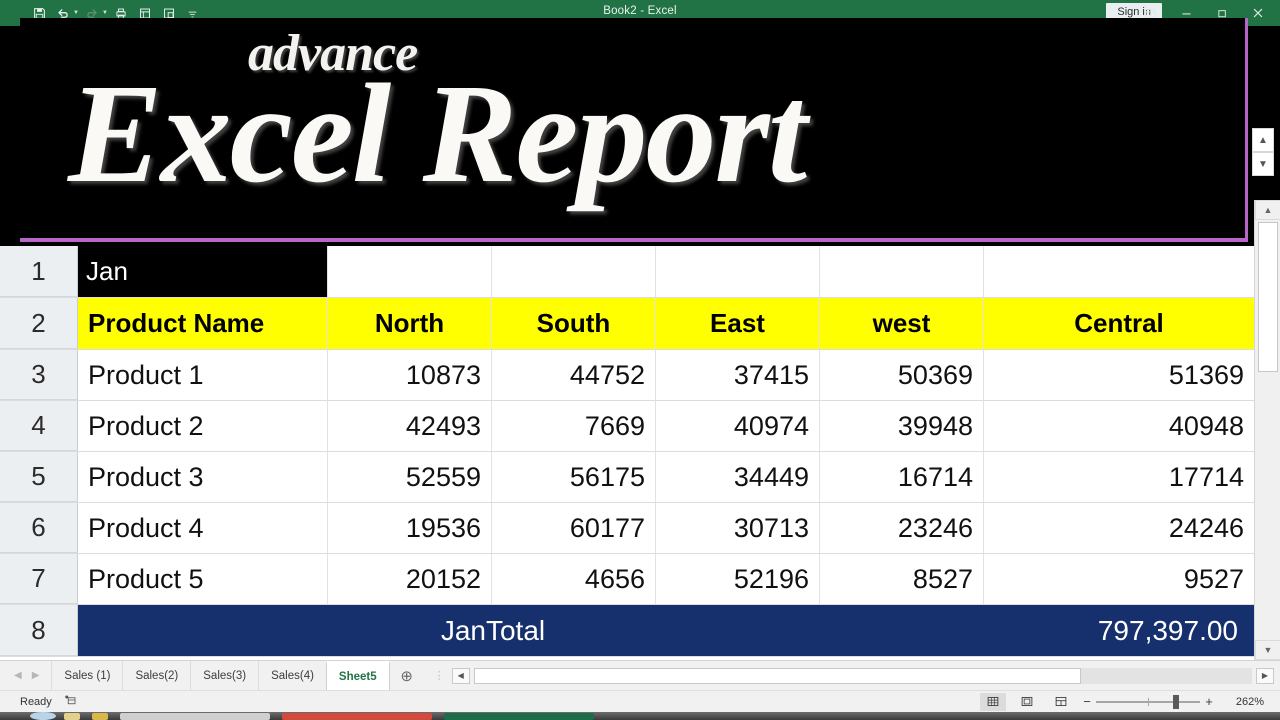 The width and height of the screenshot is (1280, 720). I want to click on cell-east: 52196, so click(738, 579).